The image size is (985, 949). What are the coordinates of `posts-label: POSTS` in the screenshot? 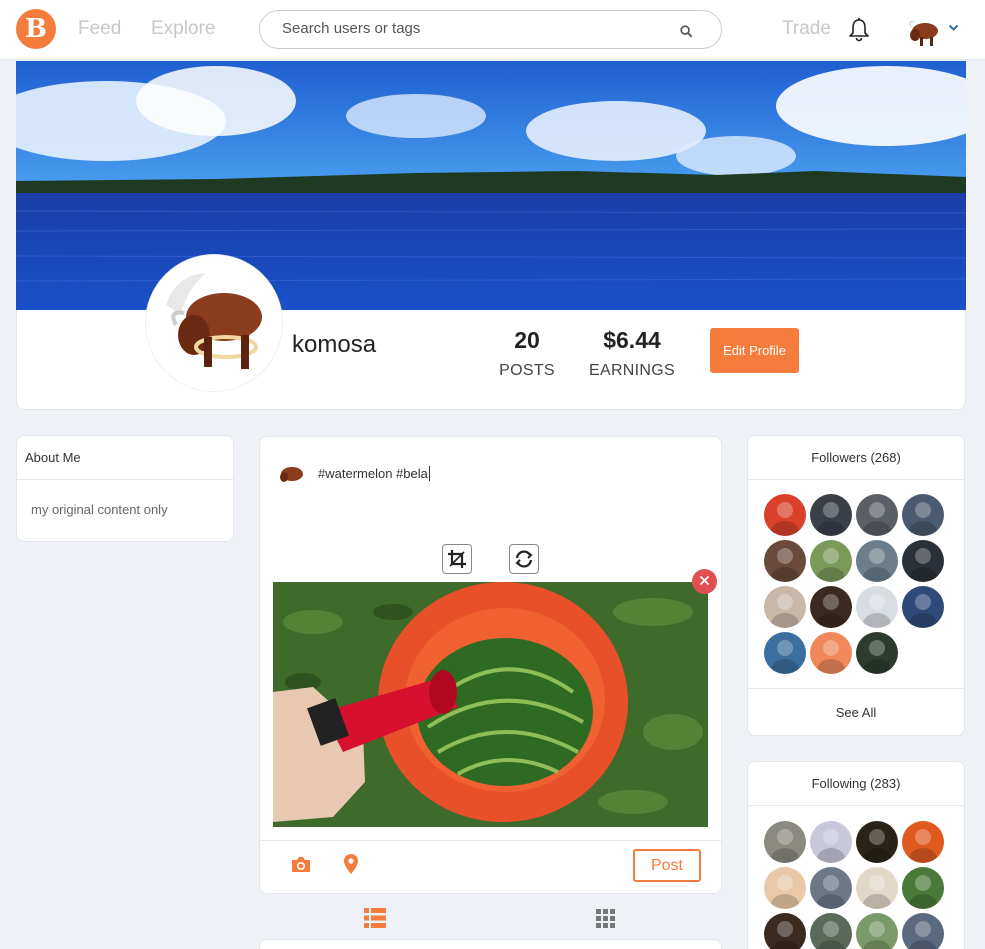 It's located at (527, 370).